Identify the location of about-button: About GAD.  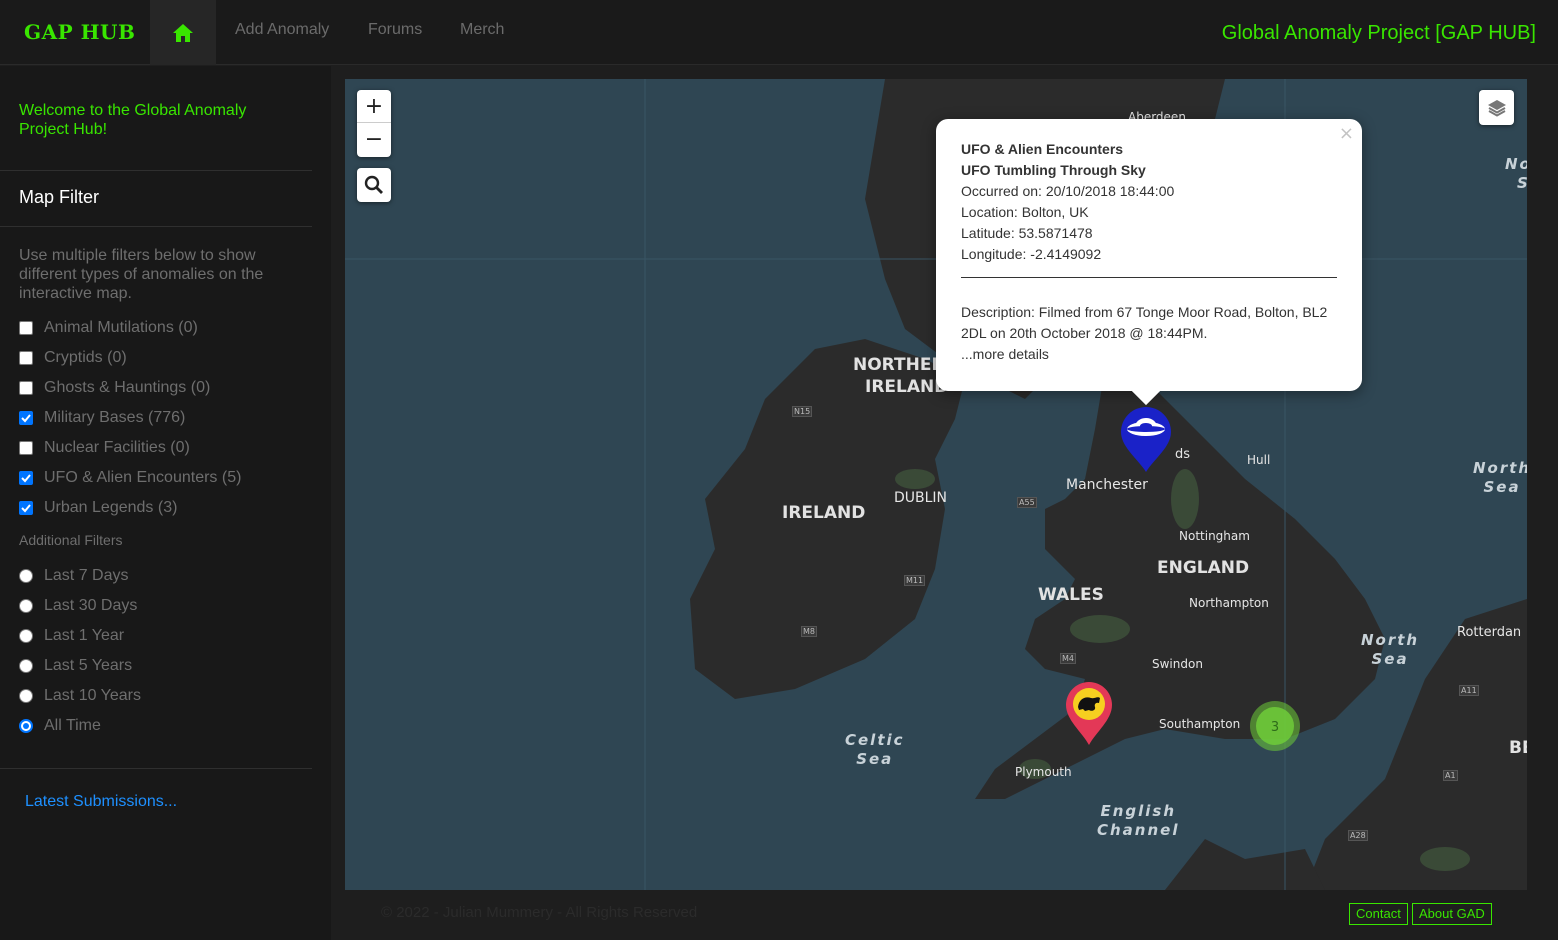
(1452, 914).